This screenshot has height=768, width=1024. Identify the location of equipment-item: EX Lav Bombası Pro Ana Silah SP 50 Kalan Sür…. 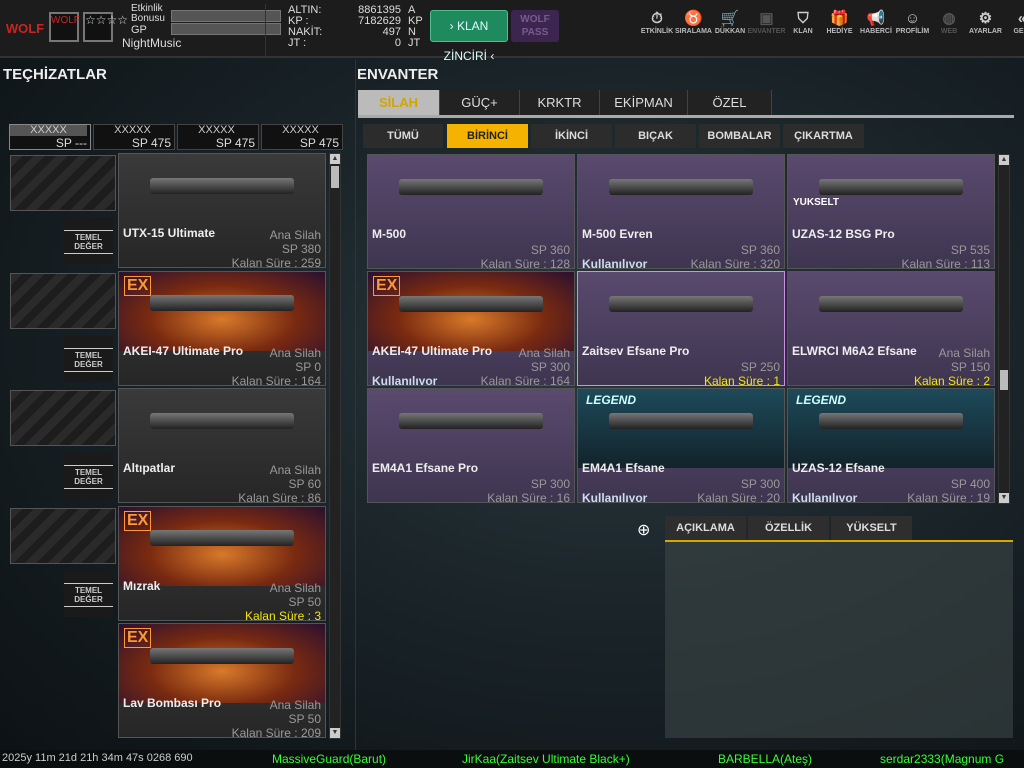
(222, 680).